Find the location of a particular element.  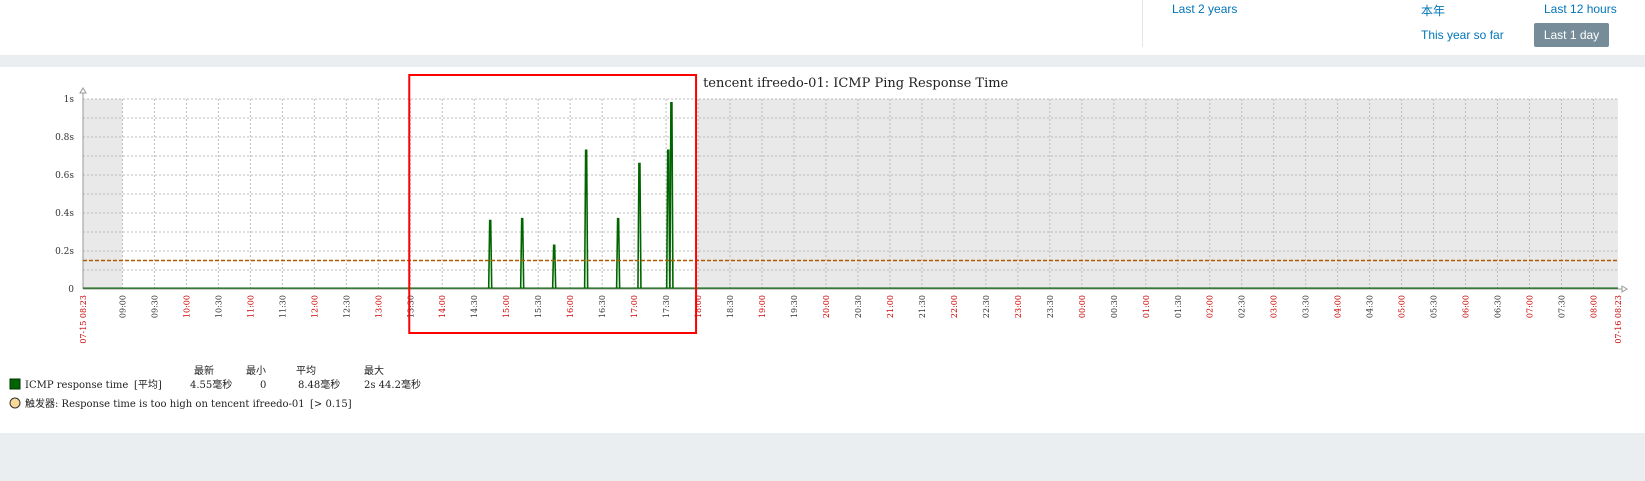

x-tick-label: 14:30 is located at coordinates (474, 306).